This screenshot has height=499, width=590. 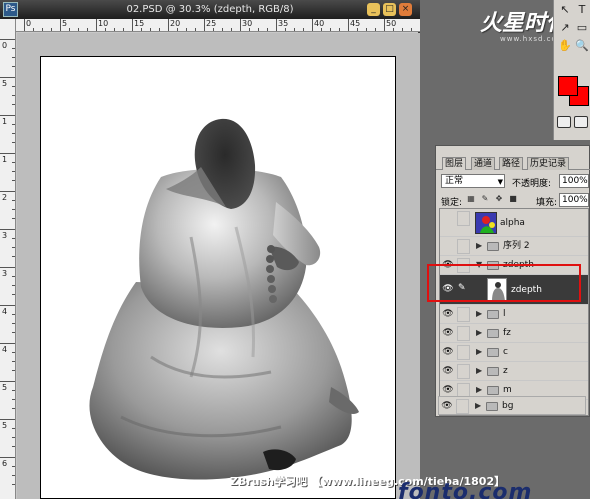 What do you see at coordinates (283, 23) in the screenshot?
I see `ruler-label: 35` at bounding box center [283, 23].